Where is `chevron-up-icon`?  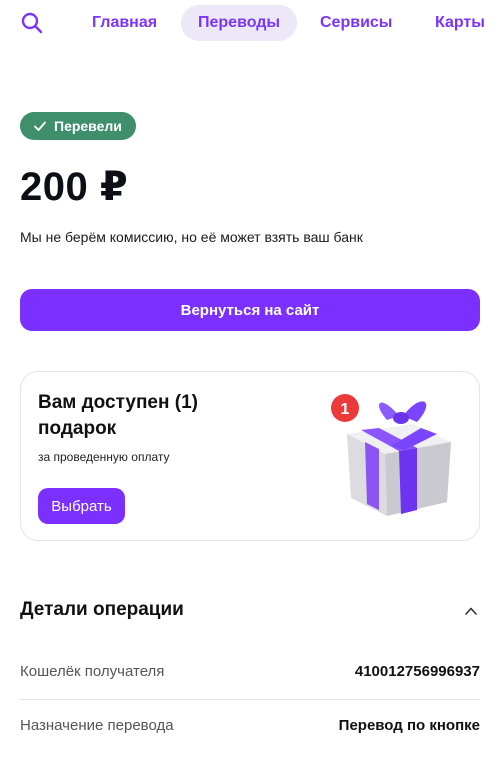 chevron-up-icon is located at coordinates (471, 611).